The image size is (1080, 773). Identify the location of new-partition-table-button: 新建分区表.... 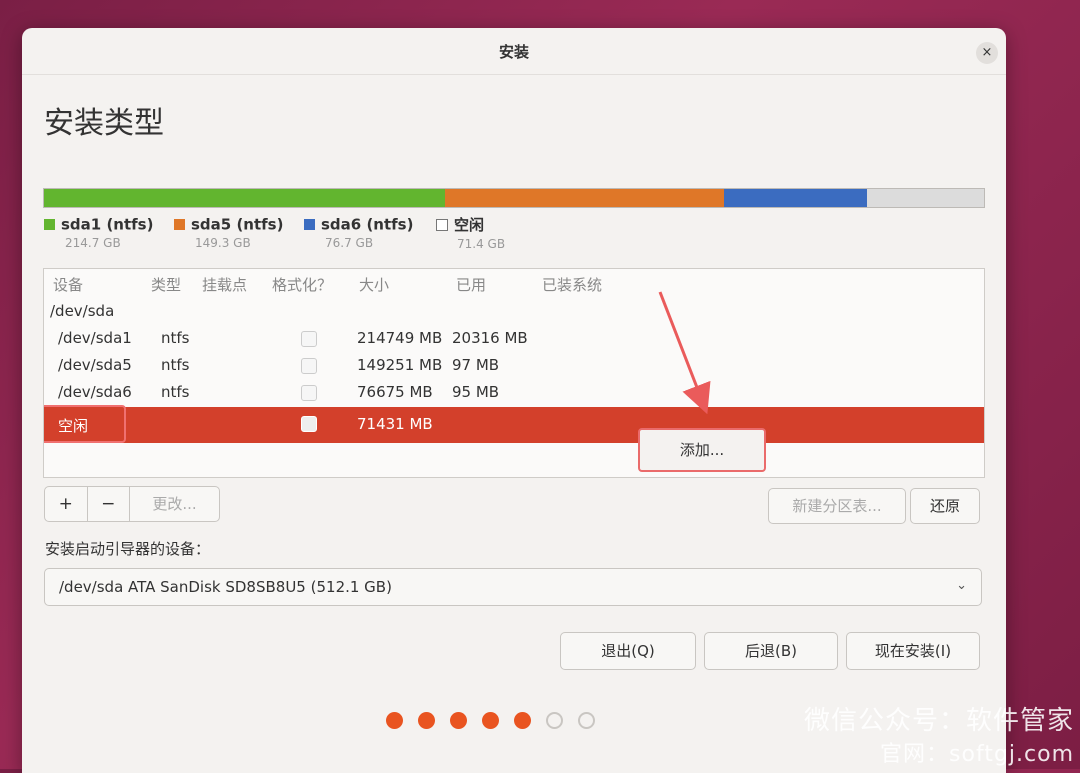
(837, 506).